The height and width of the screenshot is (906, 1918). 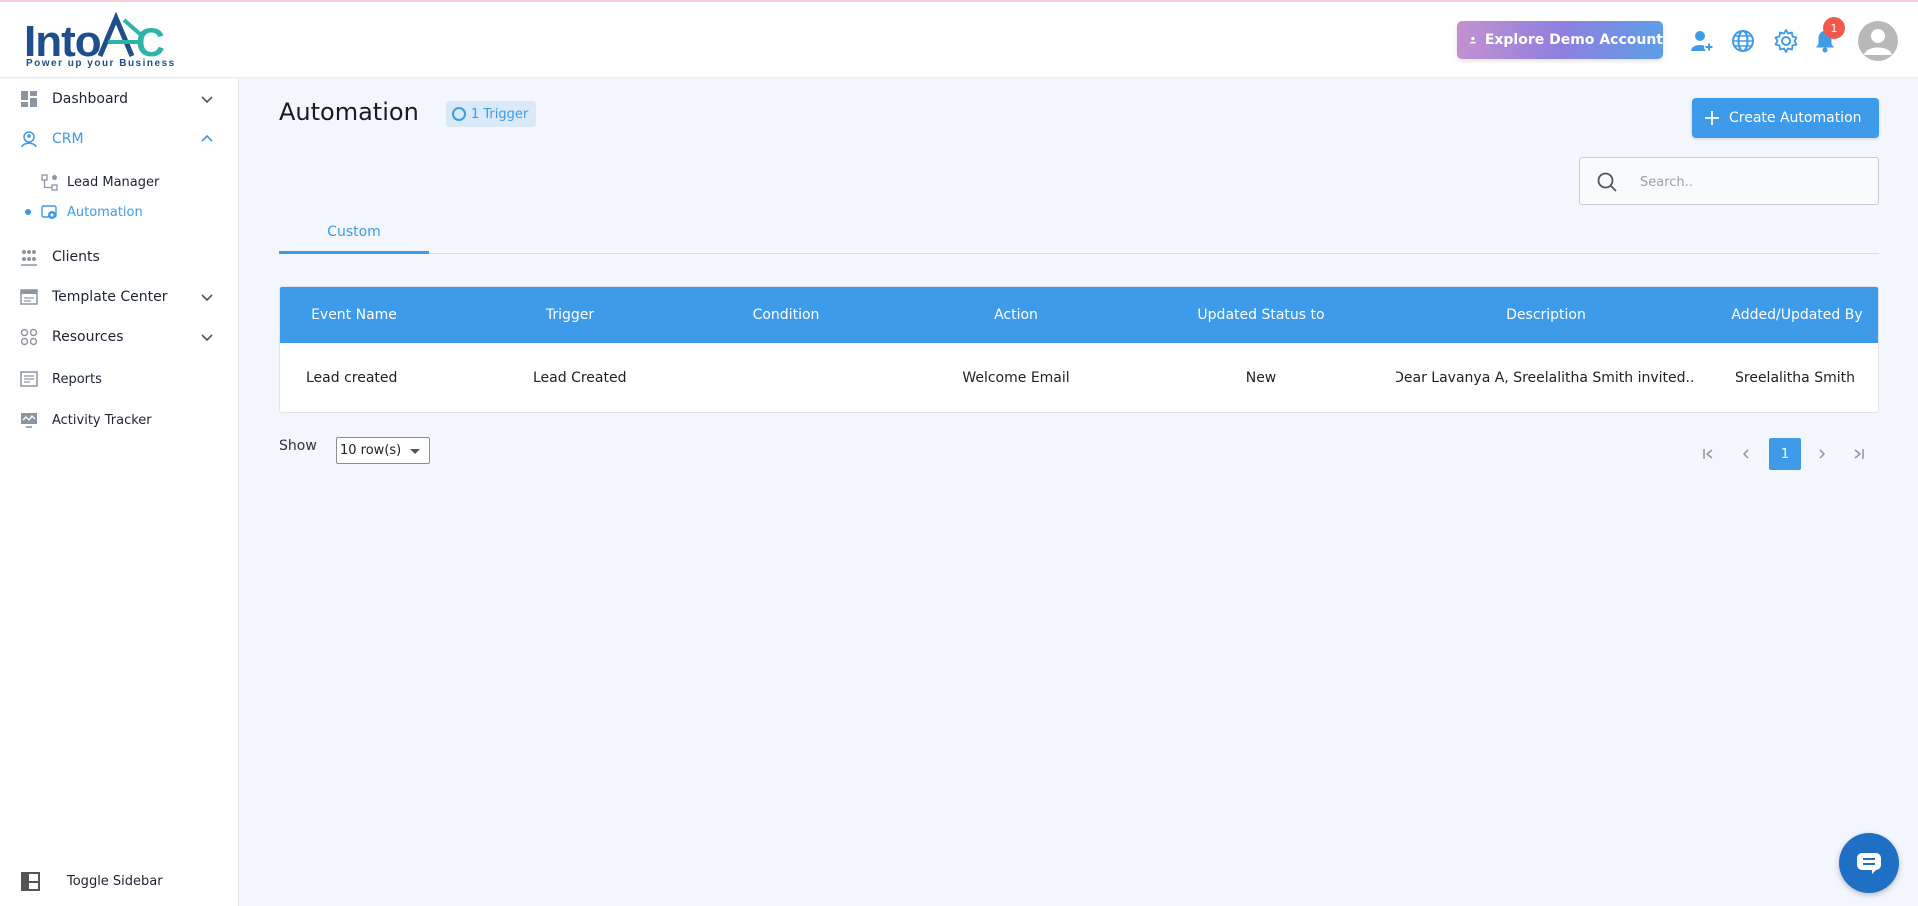 I want to click on chat-icon-tail, so click(x=1875, y=871).